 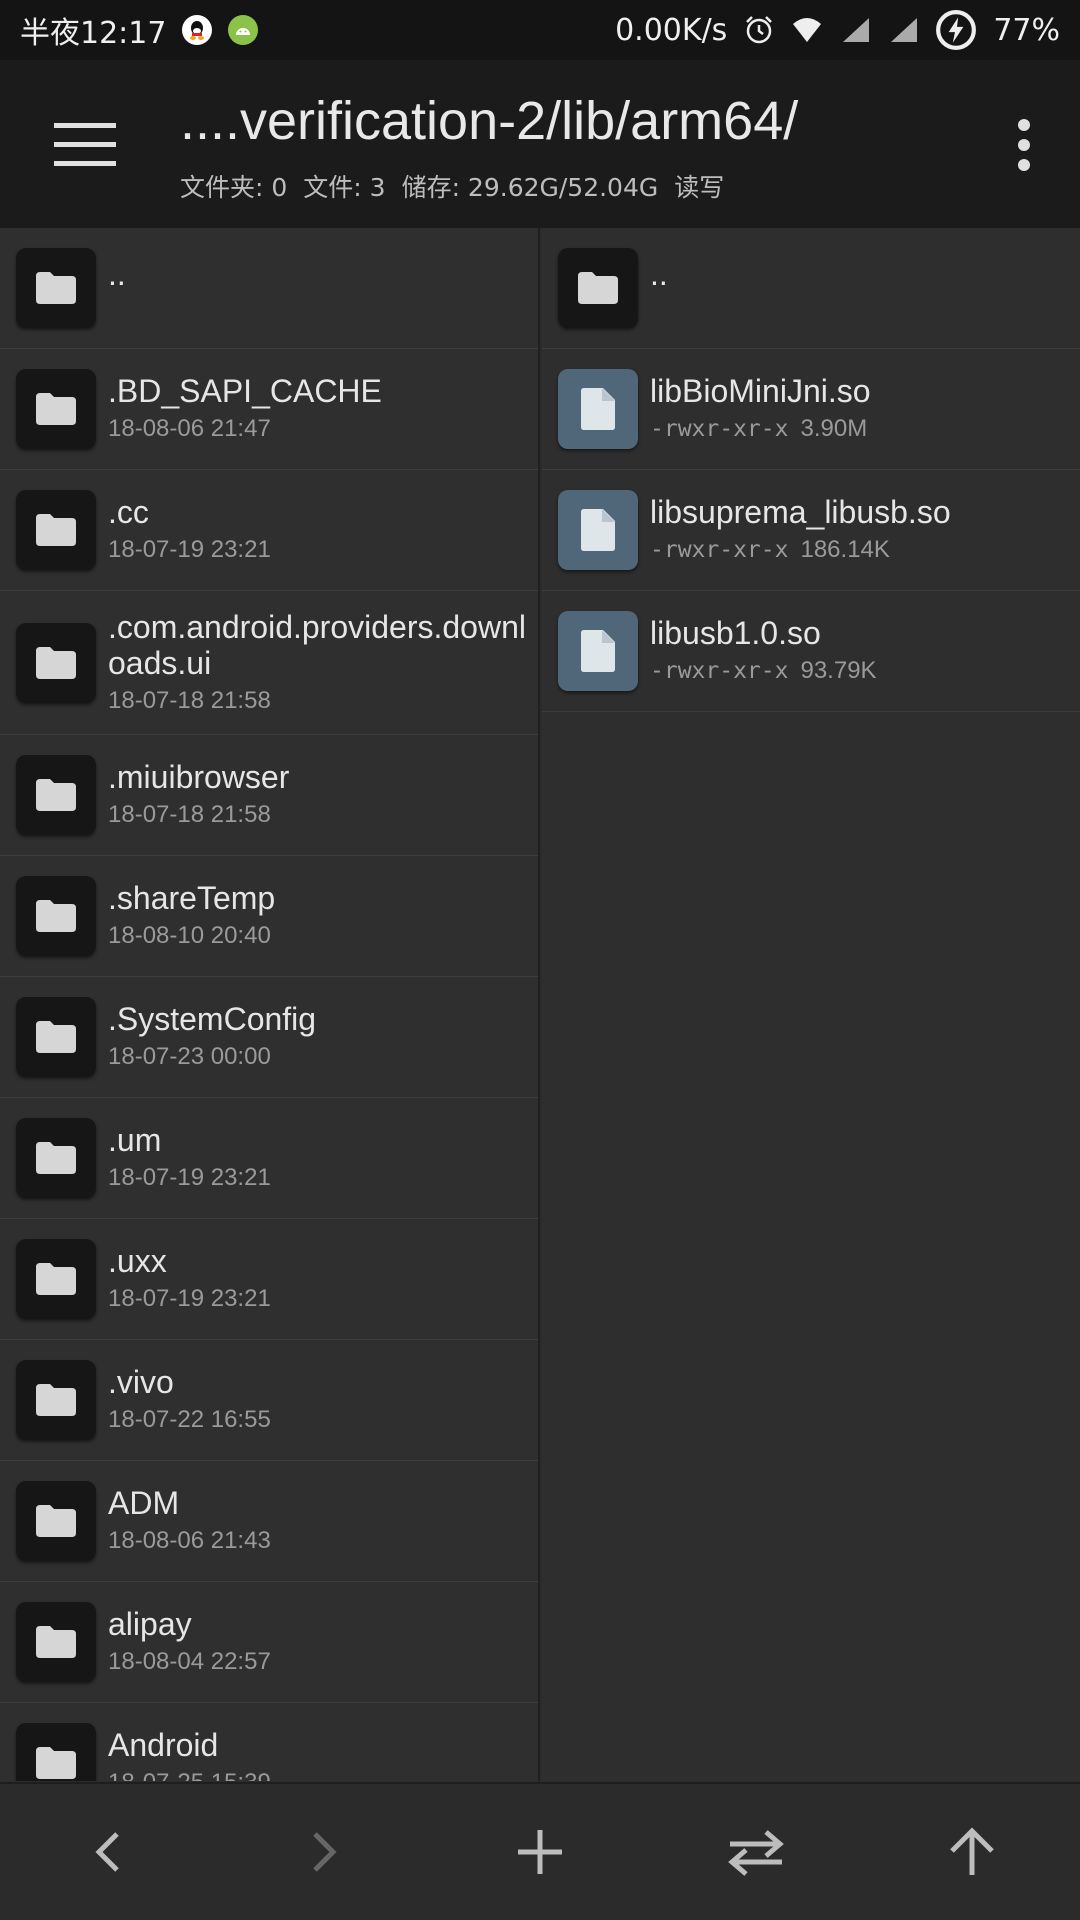 What do you see at coordinates (141, 1382) in the screenshot?
I see `file-name: .vivo` at bounding box center [141, 1382].